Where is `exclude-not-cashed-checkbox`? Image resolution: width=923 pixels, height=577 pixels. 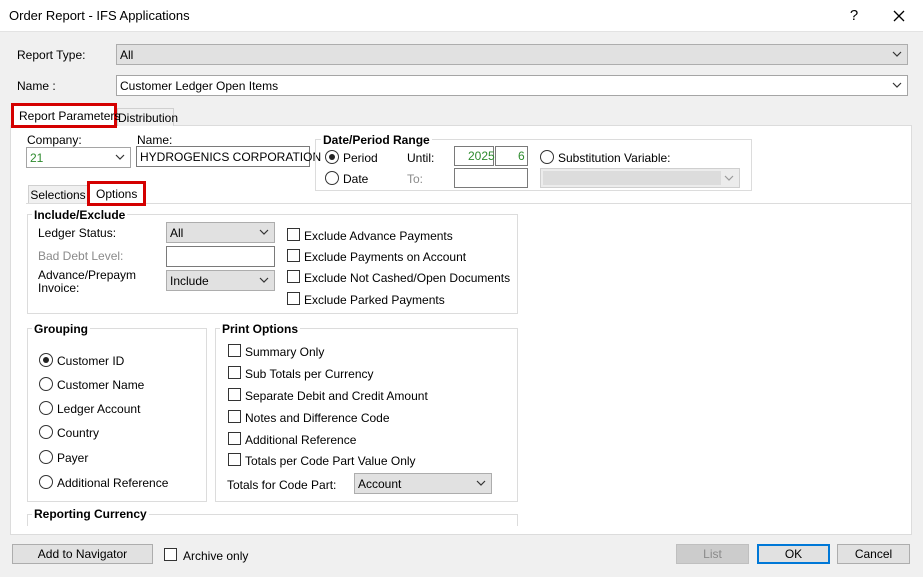
exclude-not-cashed-checkbox is located at coordinates (293, 276).